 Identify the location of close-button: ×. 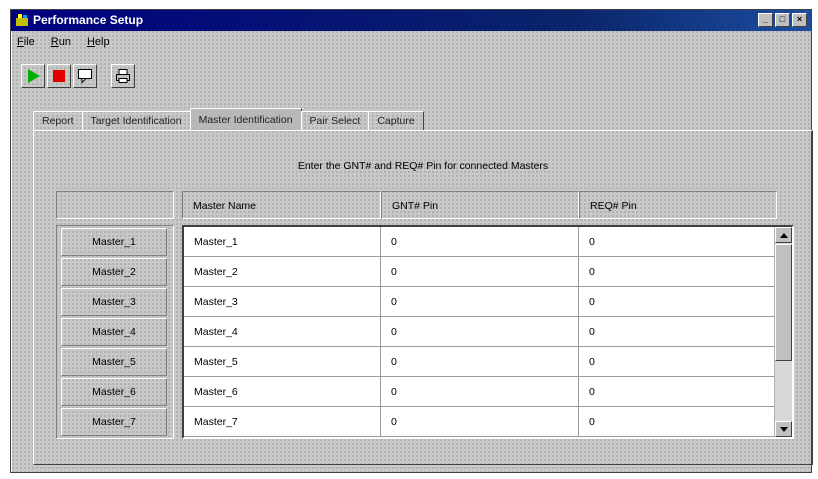
(799, 20).